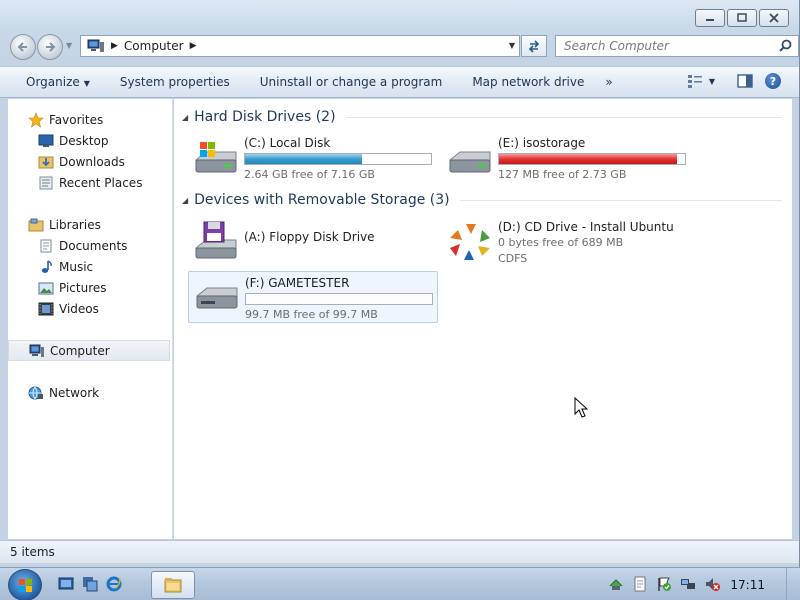 The image size is (800, 600). I want to click on recent-pages-chevron-icon: ▼, so click(69, 45).